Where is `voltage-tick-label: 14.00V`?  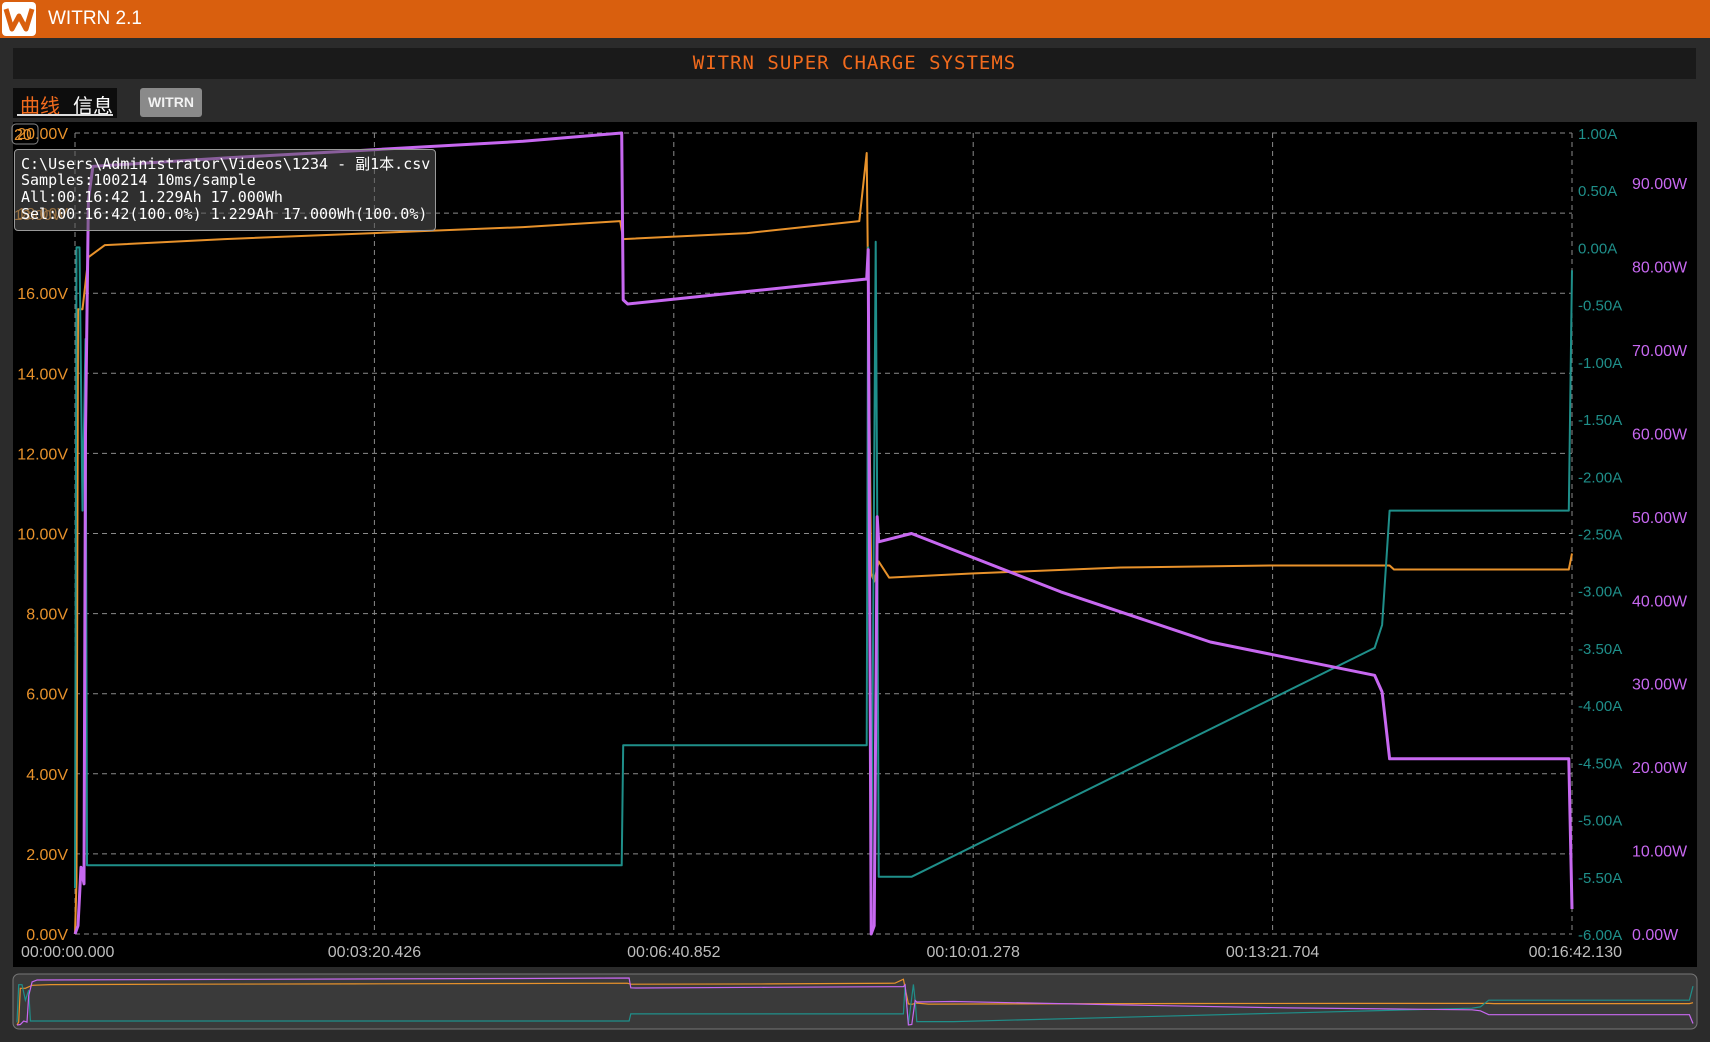
voltage-tick-label: 14.00V is located at coordinates (42, 374).